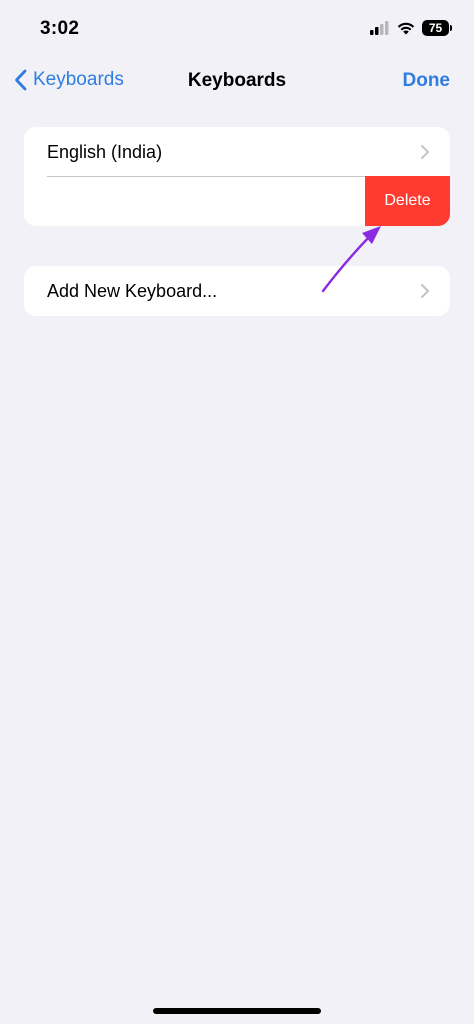  I want to click on status-bar: 3:02 75, so click(237, 28).